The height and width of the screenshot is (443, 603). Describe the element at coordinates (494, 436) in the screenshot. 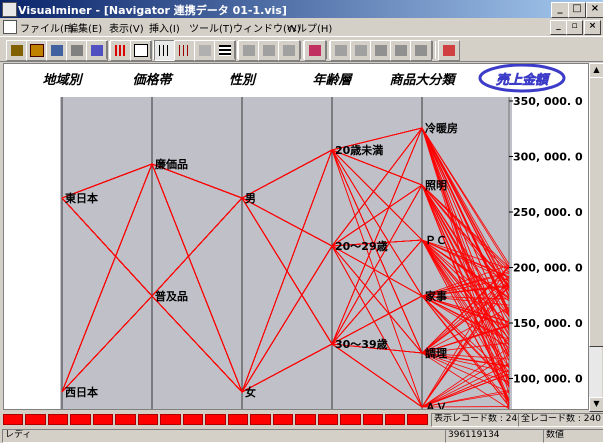

I see `status-value: 396119134` at that location.